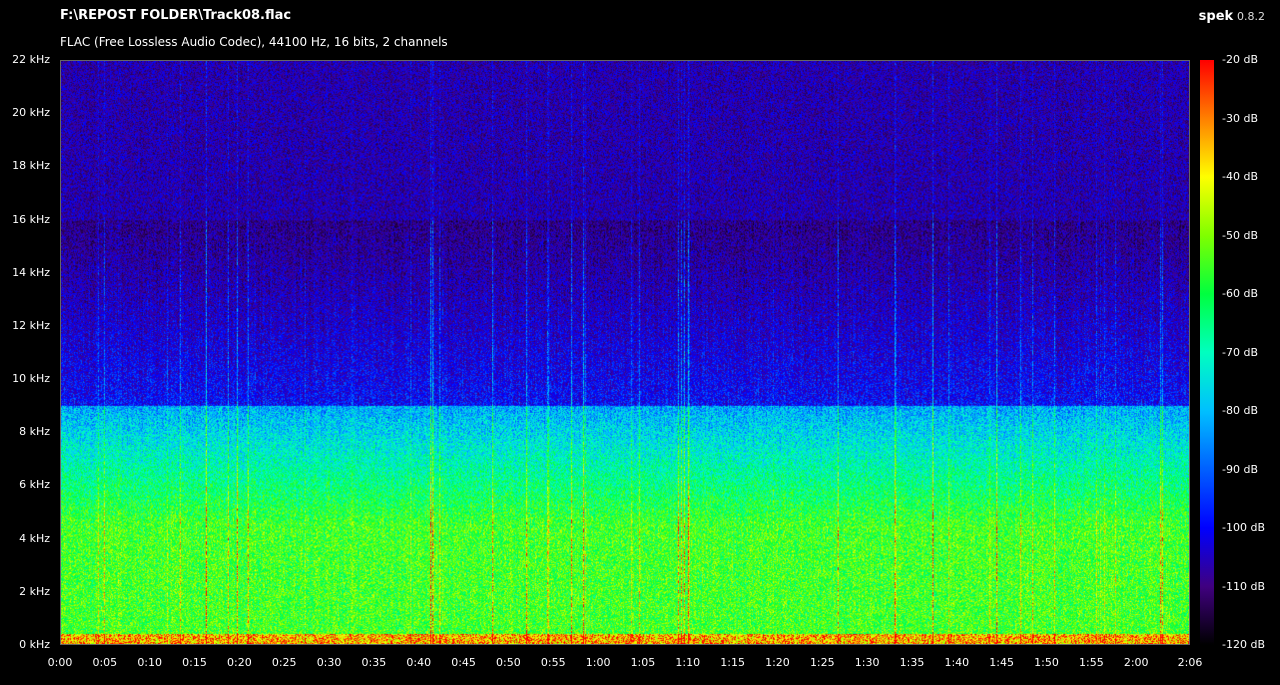 The image size is (1280, 685). What do you see at coordinates (1243, 586) in the screenshot?
I see `db-tick-label: -110 dB` at bounding box center [1243, 586].